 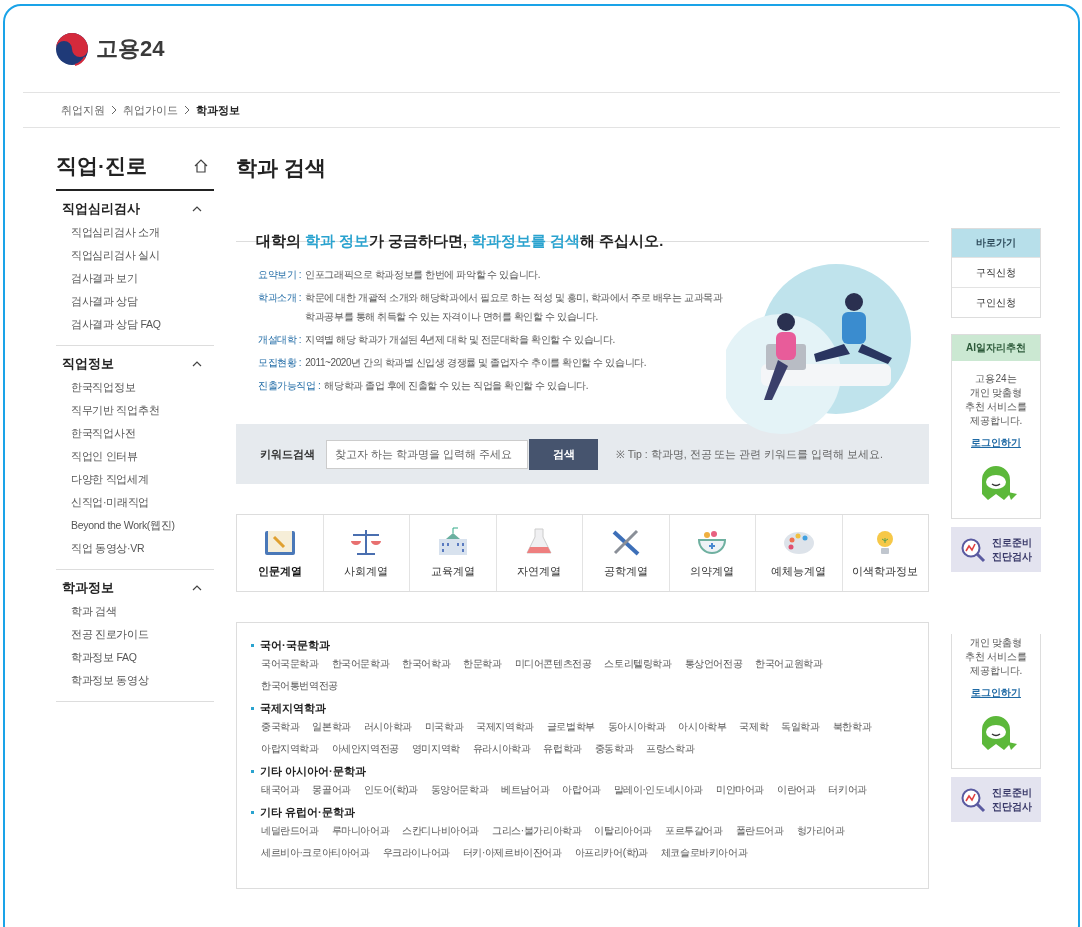 I want to click on department-link: 중국학과, so click(x=280, y=727).